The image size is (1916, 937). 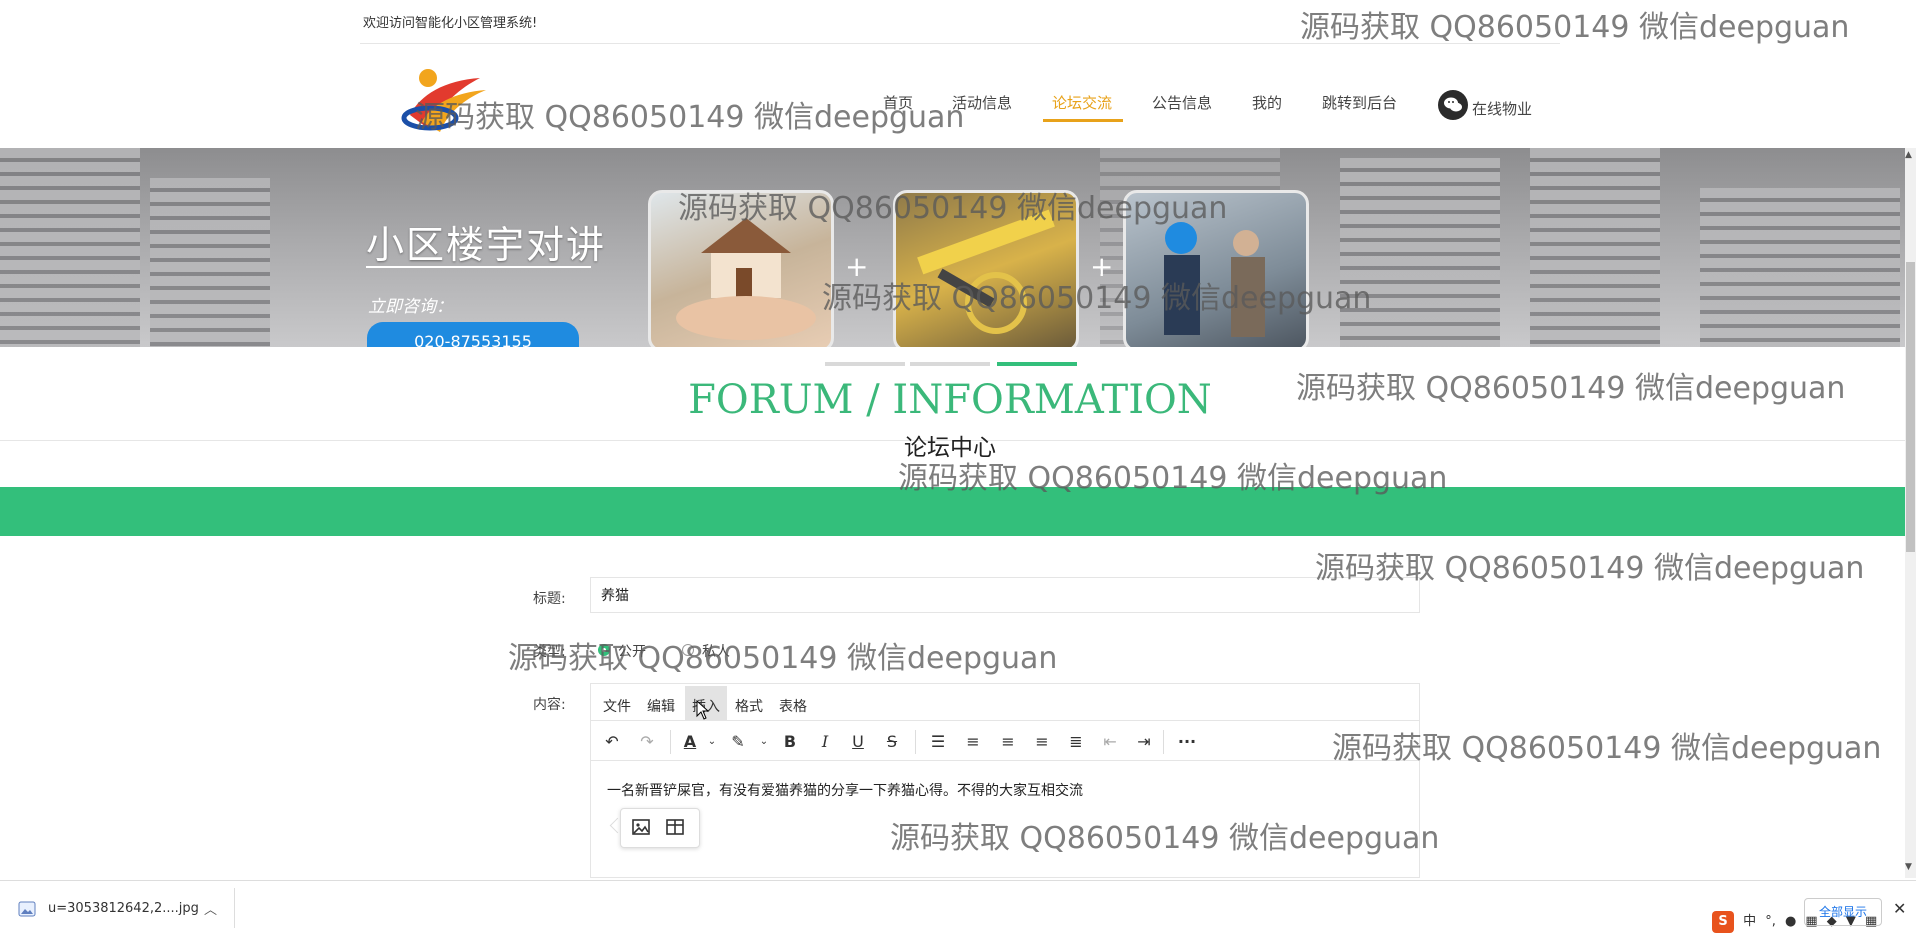 I want to click on download-bar, so click(x=958, y=908).